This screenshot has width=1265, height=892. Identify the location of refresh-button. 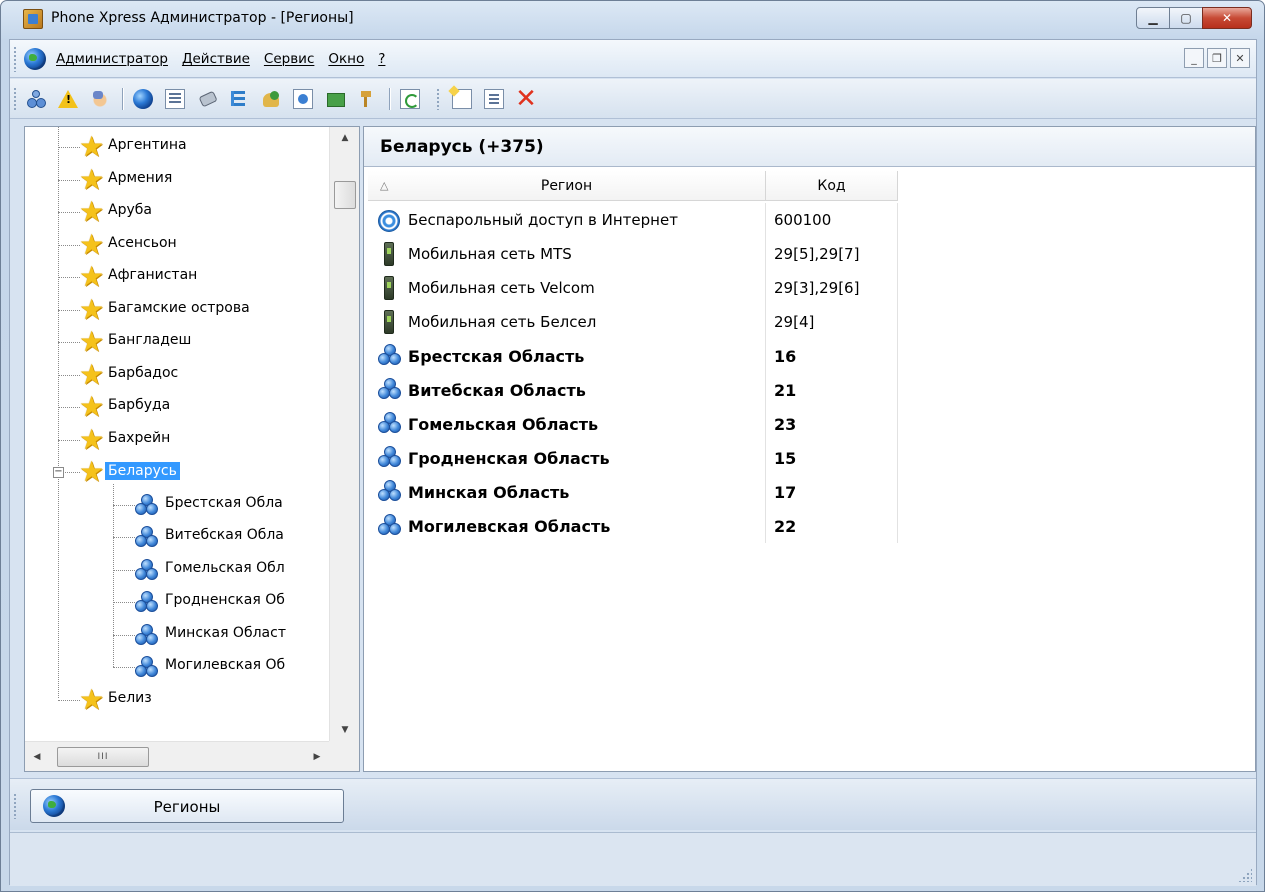
(410, 99).